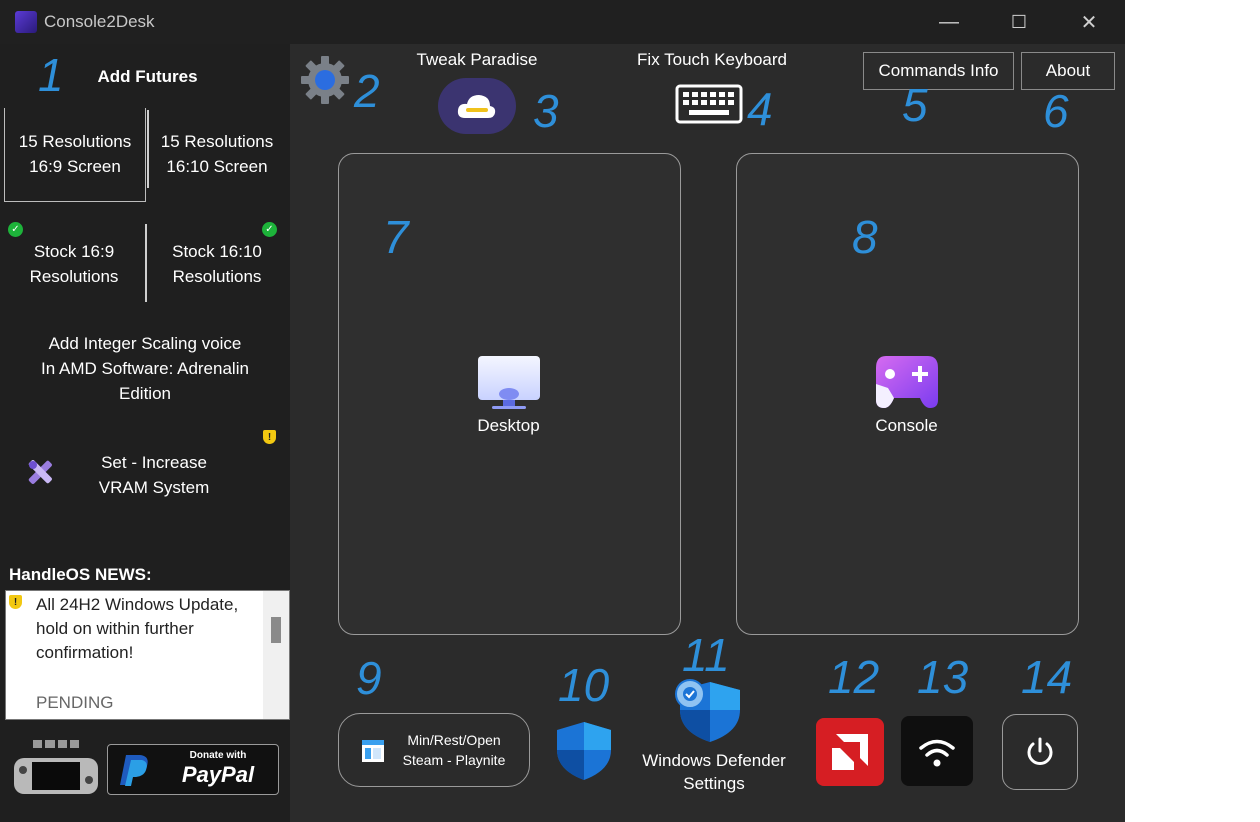  I want to click on keyboard-icon, so click(709, 104).